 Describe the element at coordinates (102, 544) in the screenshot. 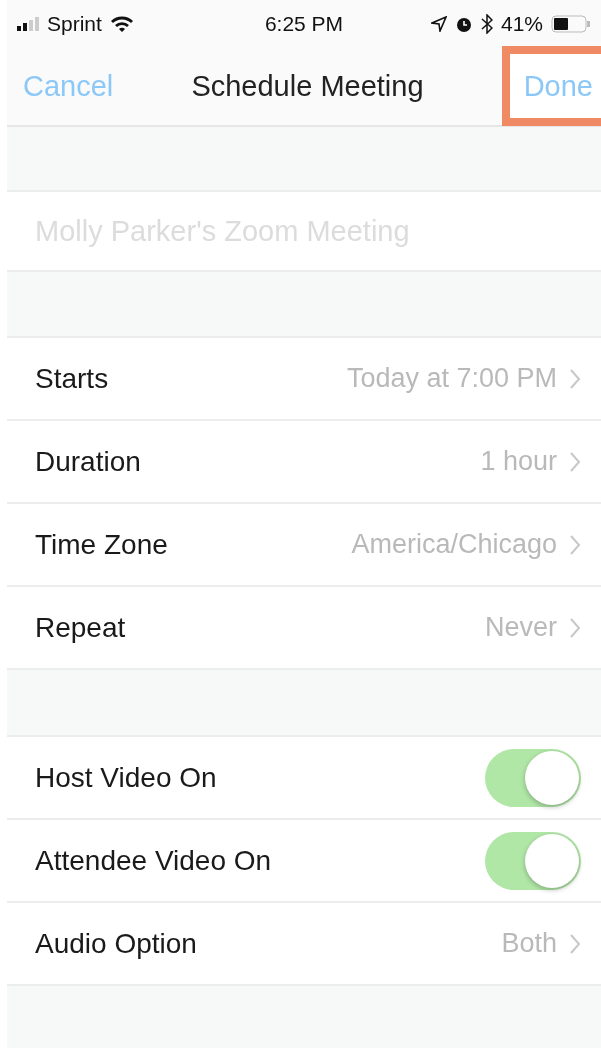

I see `row-label: Time Zone` at that location.